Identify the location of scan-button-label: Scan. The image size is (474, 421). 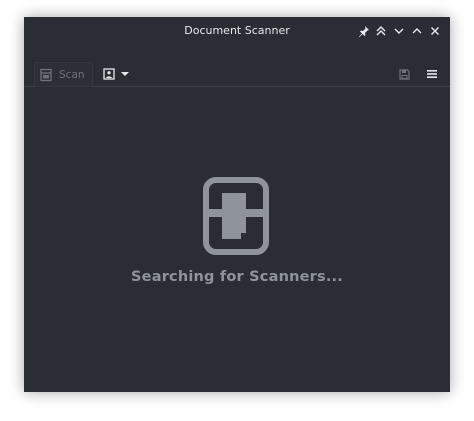
(72, 74).